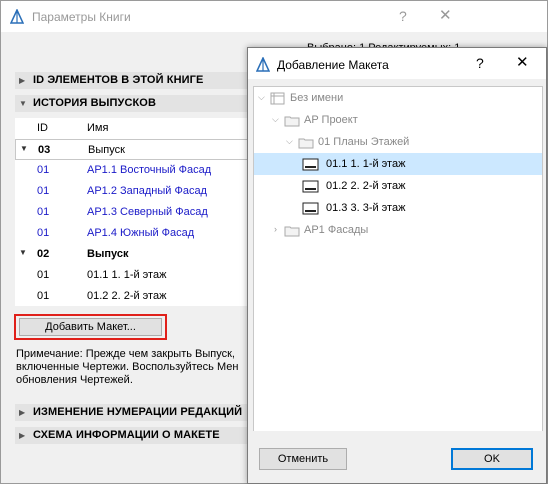 Image resolution: width=548 pixels, height=484 pixels. What do you see at coordinates (127, 275) in the screenshot?
I see `row-name: 01.1 1. 1-й этаж` at bounding box center [127, 275].